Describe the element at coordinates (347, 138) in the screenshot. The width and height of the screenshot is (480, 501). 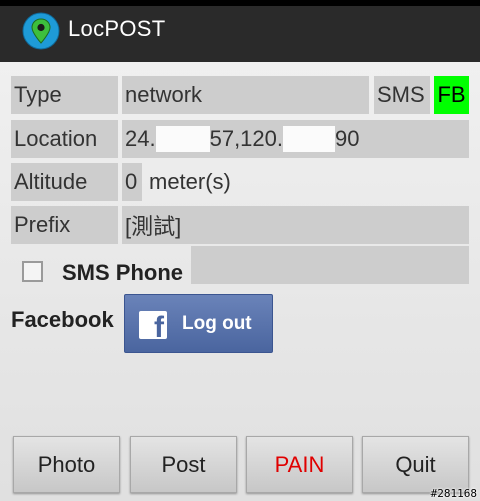
I see `location-end: 90` at that location.